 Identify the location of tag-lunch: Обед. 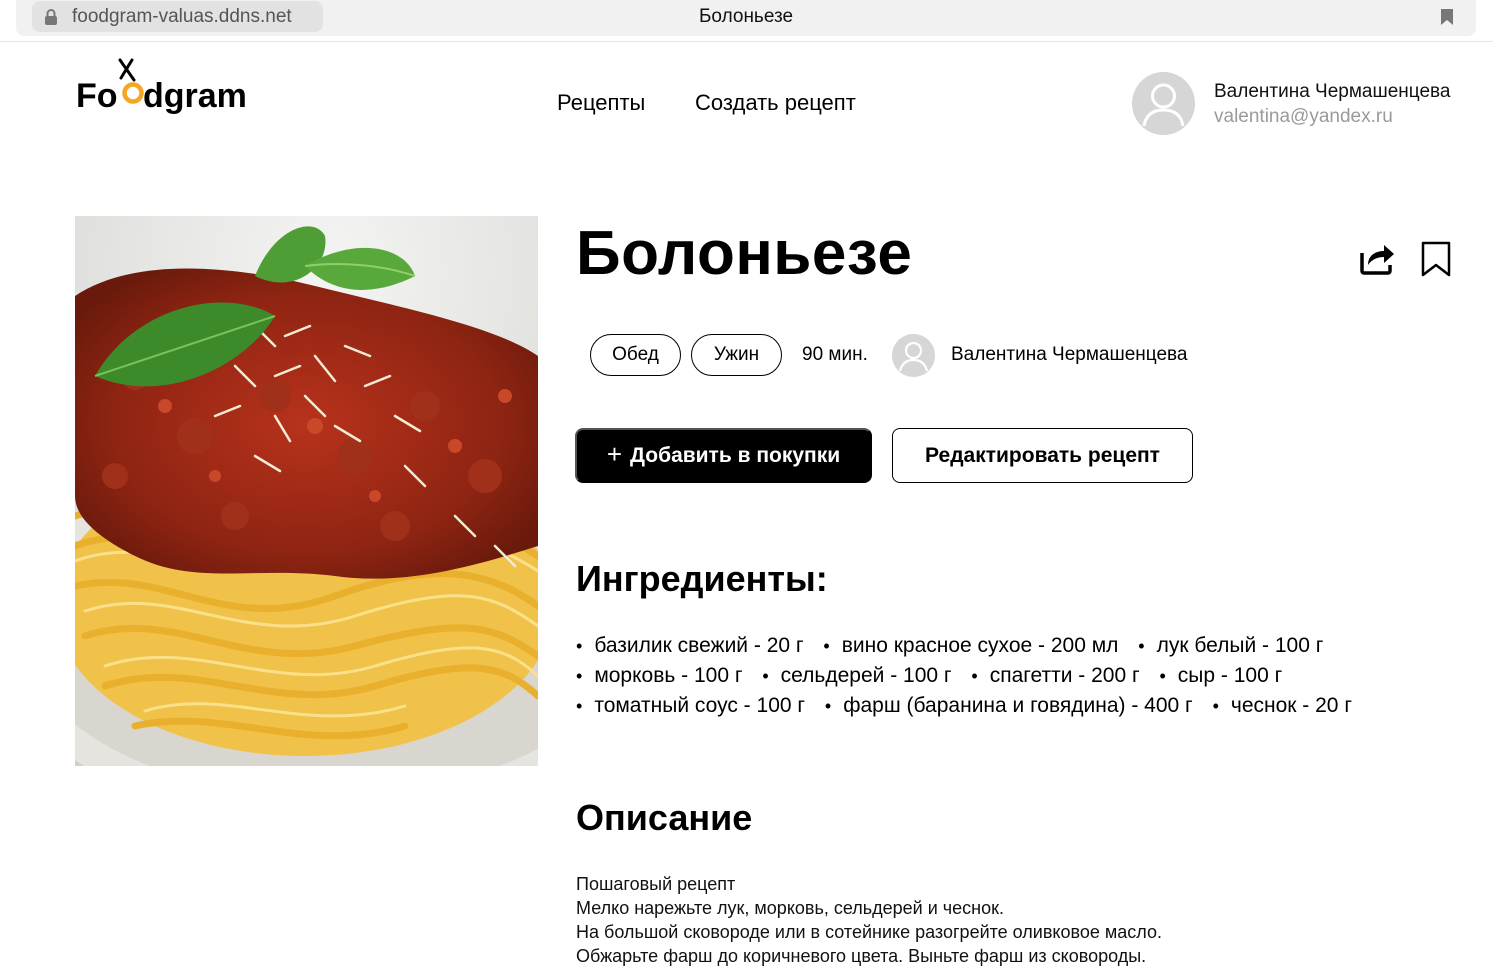
(635, 355).